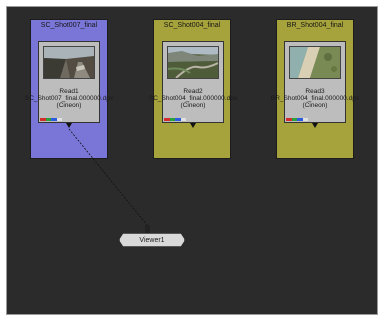 Image resolution: width=385 pixels, height=321 pixels. I want to click on canyon-road-thumbnail, so click(69, 62).